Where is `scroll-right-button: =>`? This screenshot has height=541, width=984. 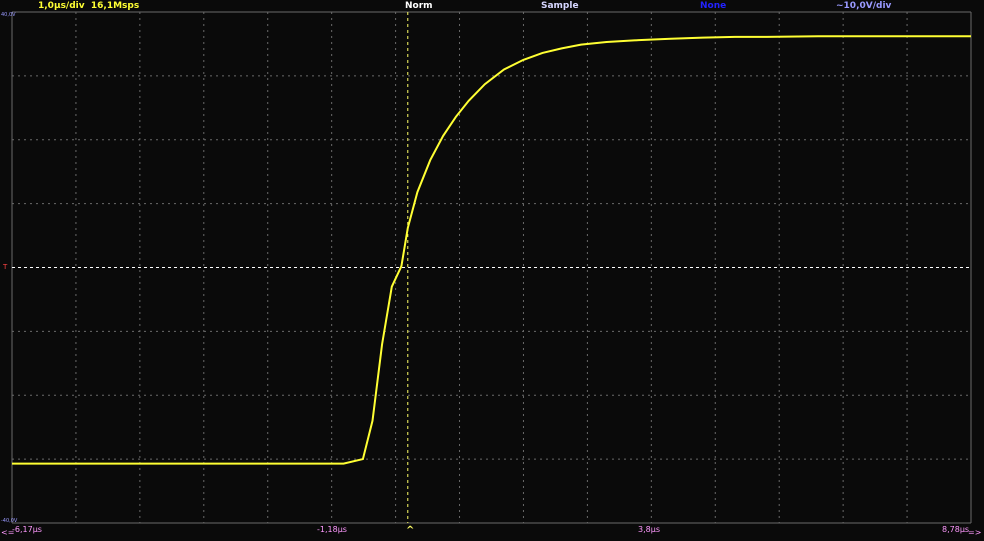 scroll-right-button: => is located at coordinates (974, 533).